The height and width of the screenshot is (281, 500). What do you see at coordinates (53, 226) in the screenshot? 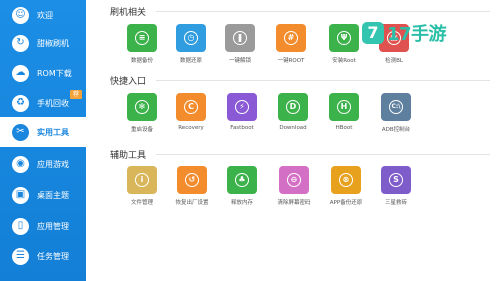
I see `sidebar-item-label: 应用管理` at bounding box center [53, 226].